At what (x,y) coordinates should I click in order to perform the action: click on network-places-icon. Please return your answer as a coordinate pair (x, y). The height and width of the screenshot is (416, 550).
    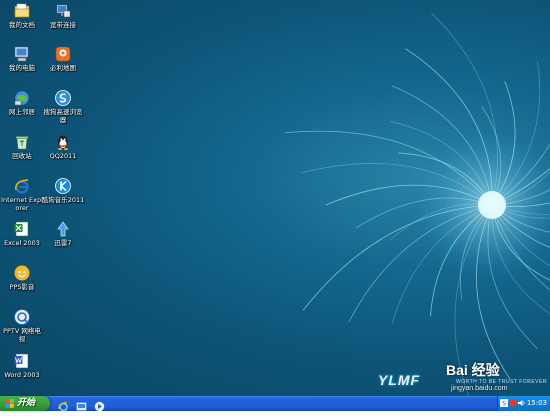
    Looking at the image, I should click on (22, 98).